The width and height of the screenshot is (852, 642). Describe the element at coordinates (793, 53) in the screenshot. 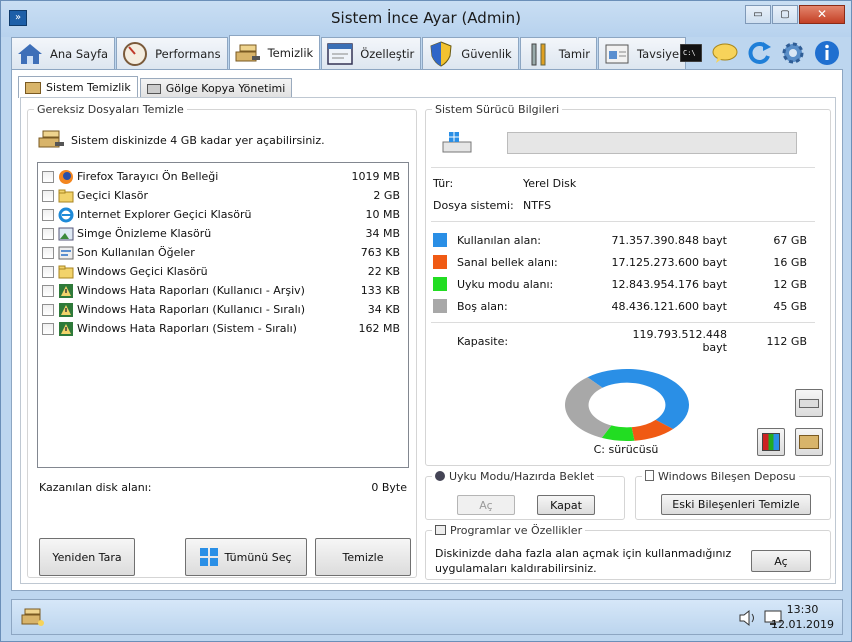

I see `gear-icon` at that location.